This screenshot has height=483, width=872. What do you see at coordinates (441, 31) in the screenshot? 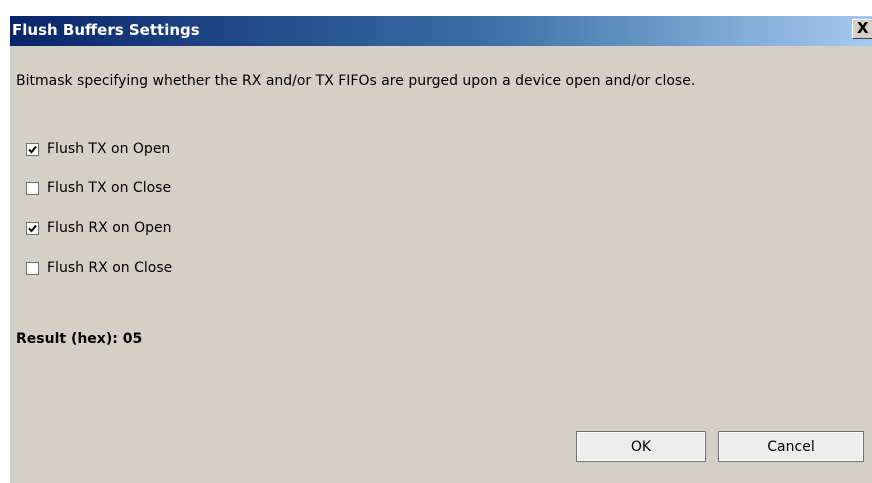
I see `title-bar: Flush Buffers Settings X` at bounding box center [441, 31].